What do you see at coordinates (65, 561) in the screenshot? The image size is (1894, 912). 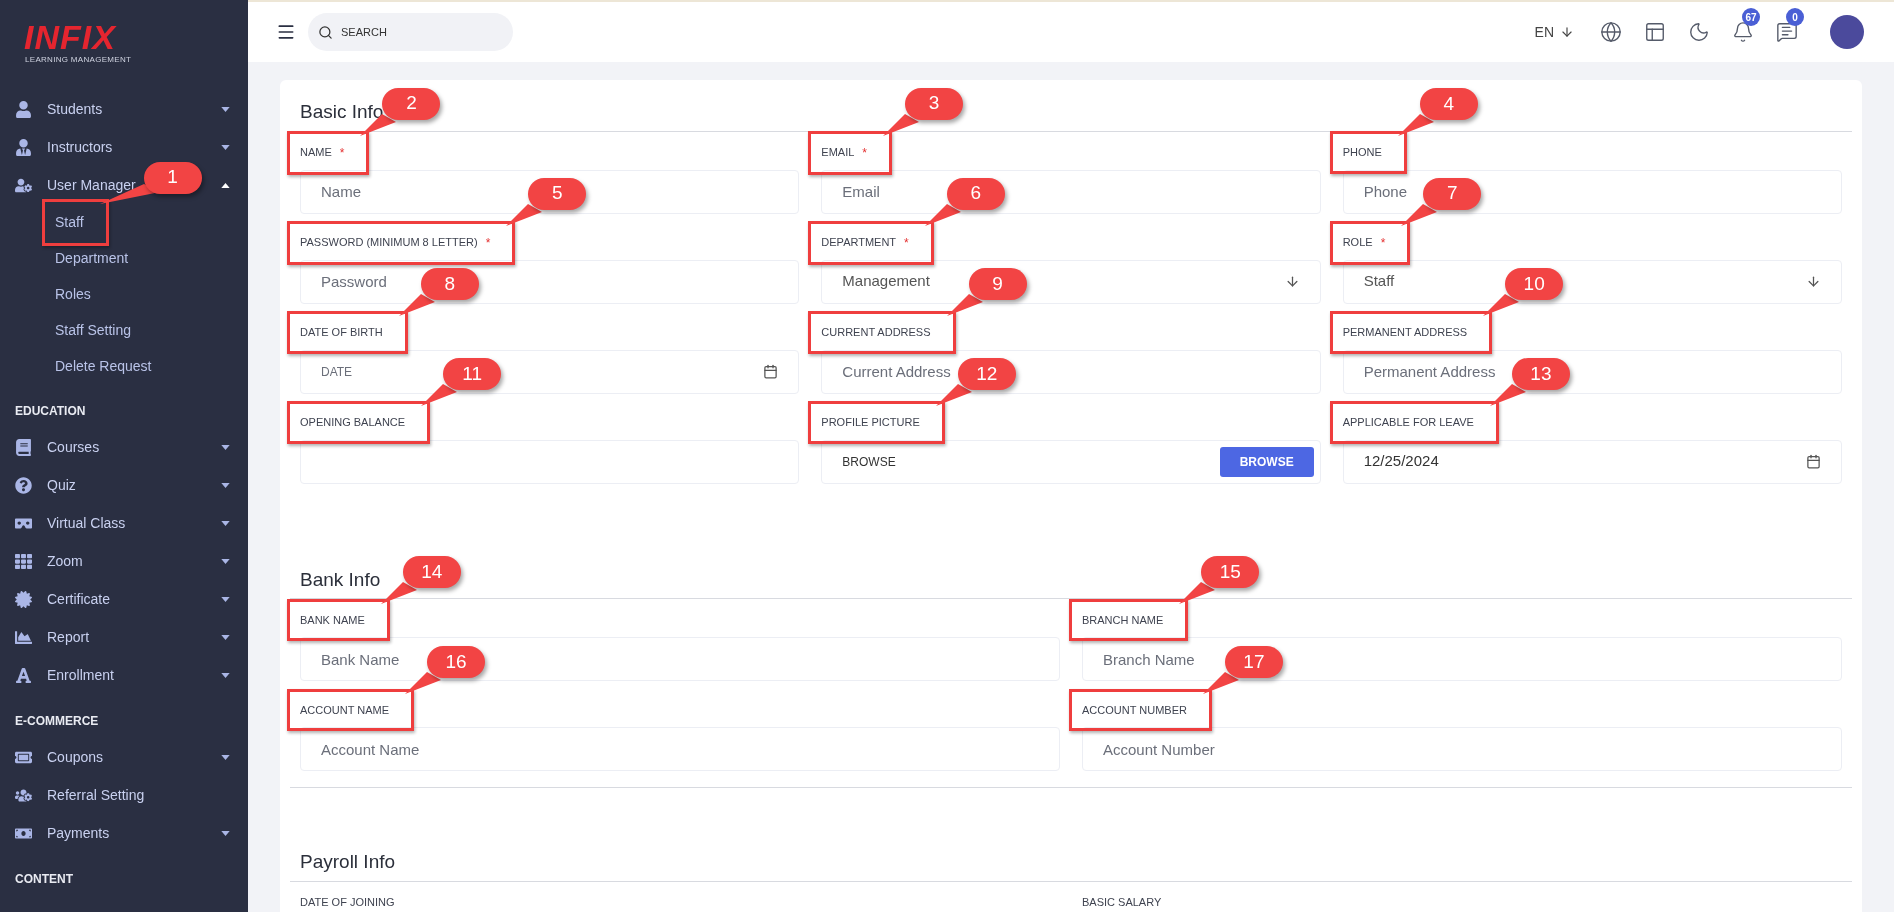 I see `sidebar-item: Zoom` at bounding box center [65, 561].